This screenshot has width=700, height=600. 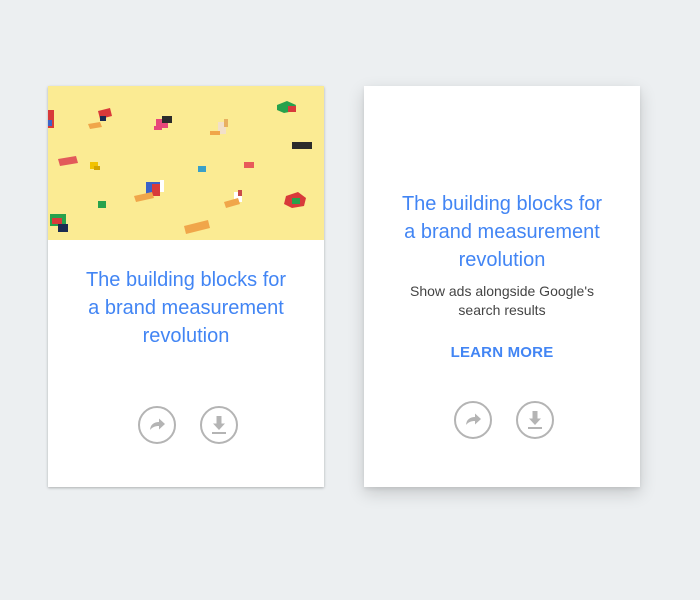 I want to click on card-description-line-1: Show ads alongside Google's, so click(x=502, y=291).